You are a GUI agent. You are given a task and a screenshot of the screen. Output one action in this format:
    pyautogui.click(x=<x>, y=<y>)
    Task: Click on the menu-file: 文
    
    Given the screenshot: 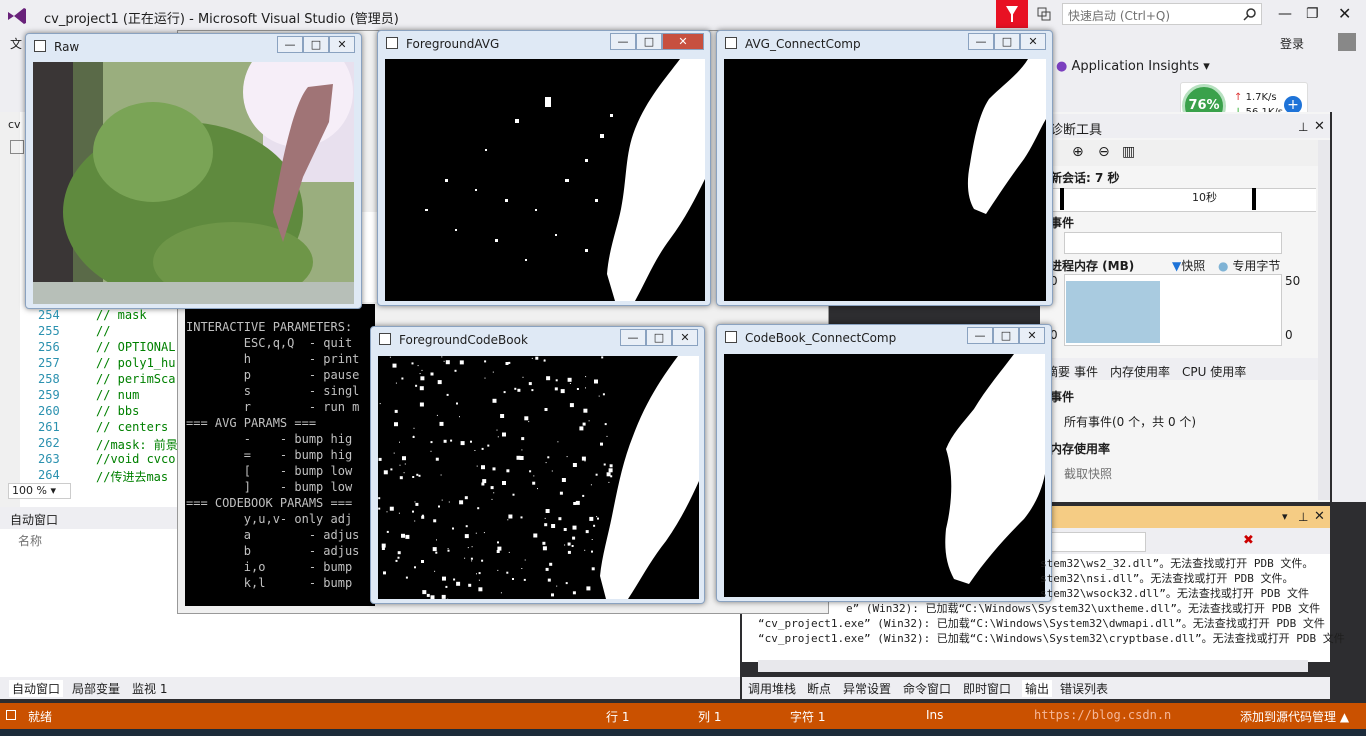 What is the action you would take?
    pyautogui.click(x=16, y=43)
    